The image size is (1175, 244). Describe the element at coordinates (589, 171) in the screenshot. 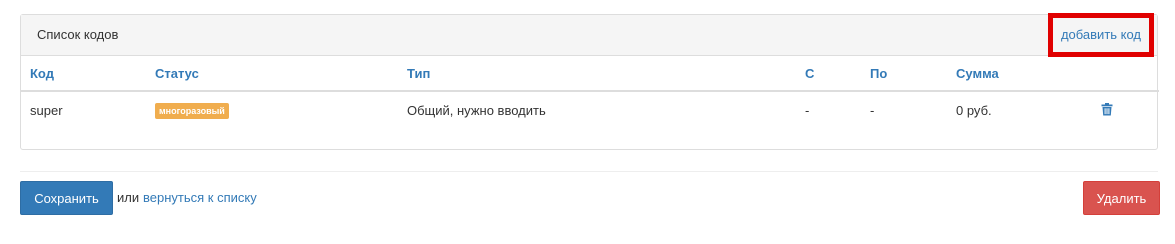

I see `footer-divider` at that location.